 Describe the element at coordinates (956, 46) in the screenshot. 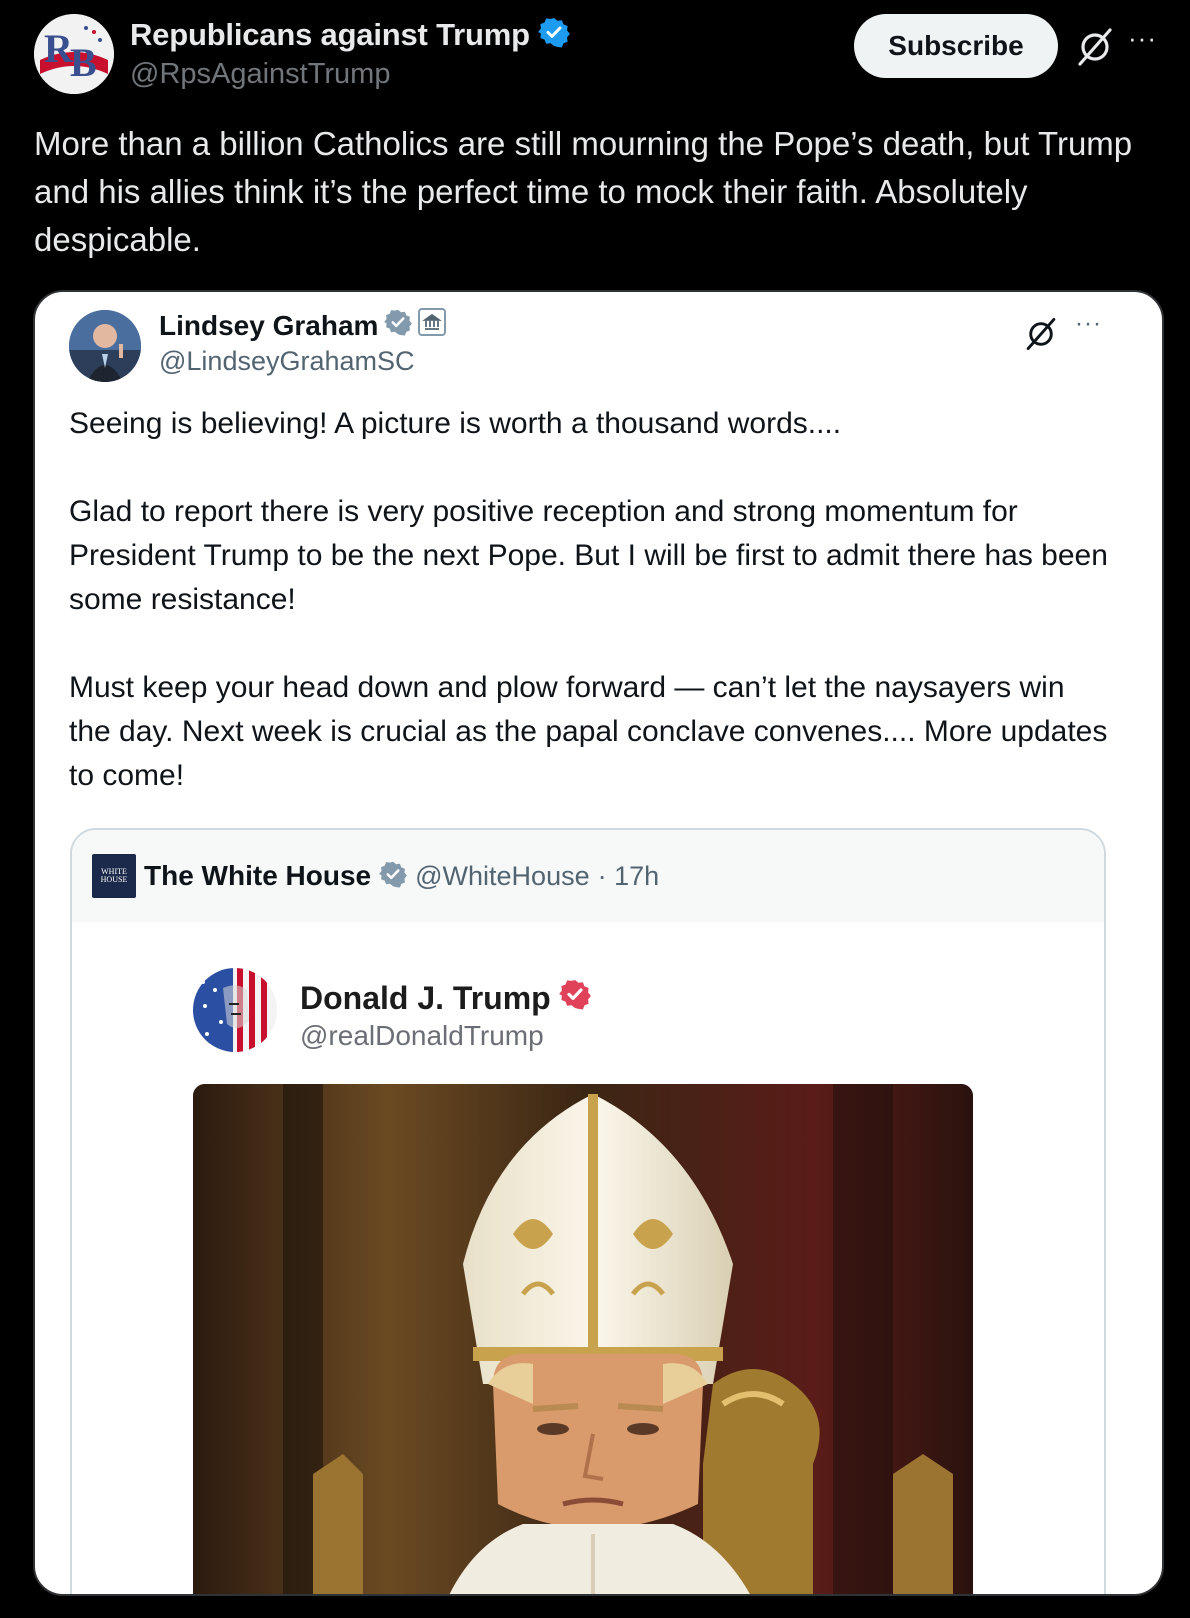

I see `subscribe-button: Subscribe` at that location.